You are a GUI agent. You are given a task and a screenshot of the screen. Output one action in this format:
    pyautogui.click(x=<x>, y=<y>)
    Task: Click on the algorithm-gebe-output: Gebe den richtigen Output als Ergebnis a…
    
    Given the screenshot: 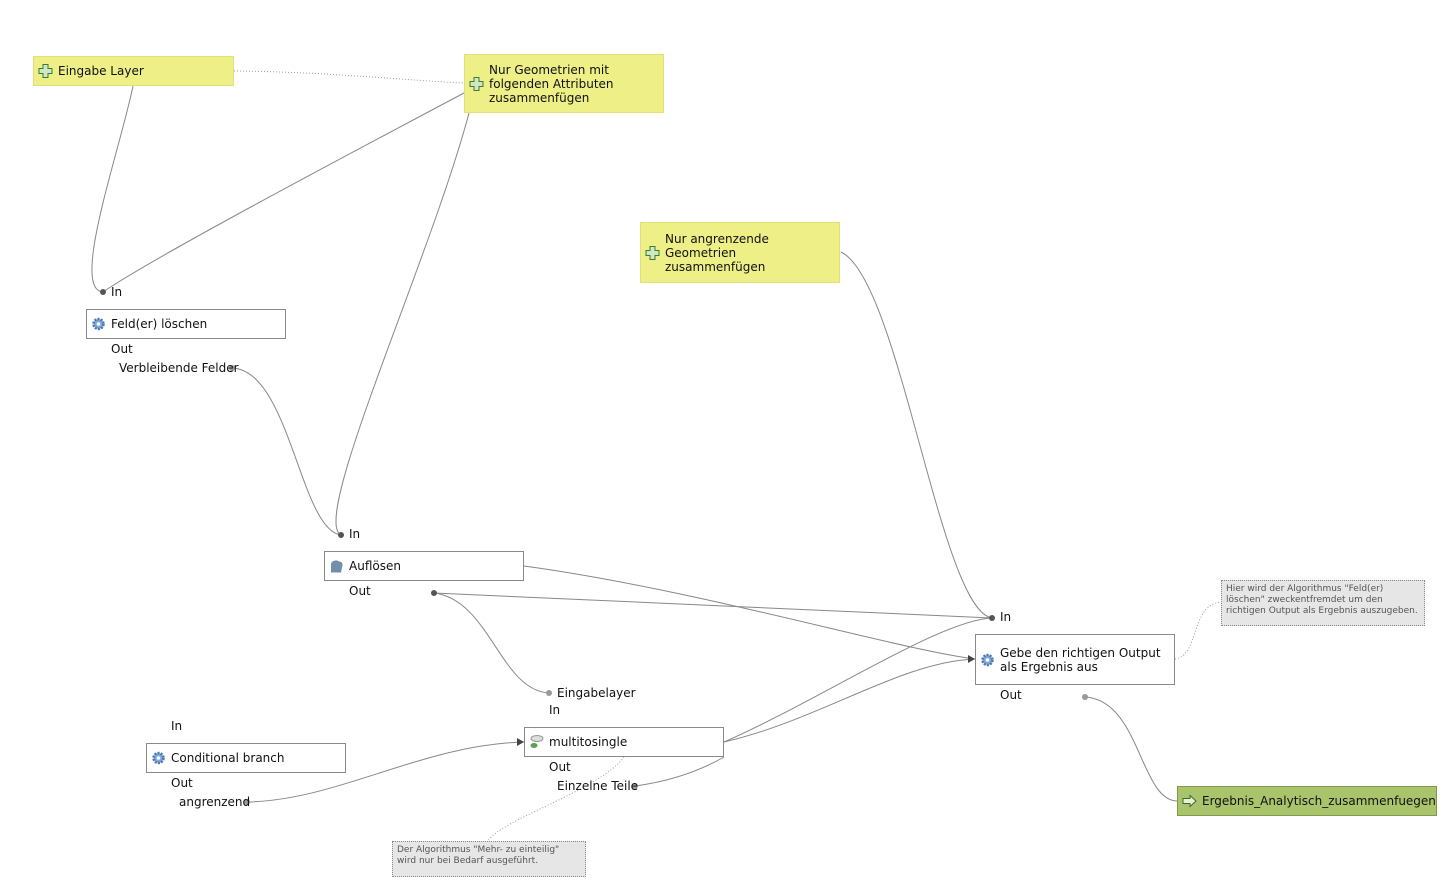 What is the action you would take?
    pyautogui.click(x=1075, y=659)
    